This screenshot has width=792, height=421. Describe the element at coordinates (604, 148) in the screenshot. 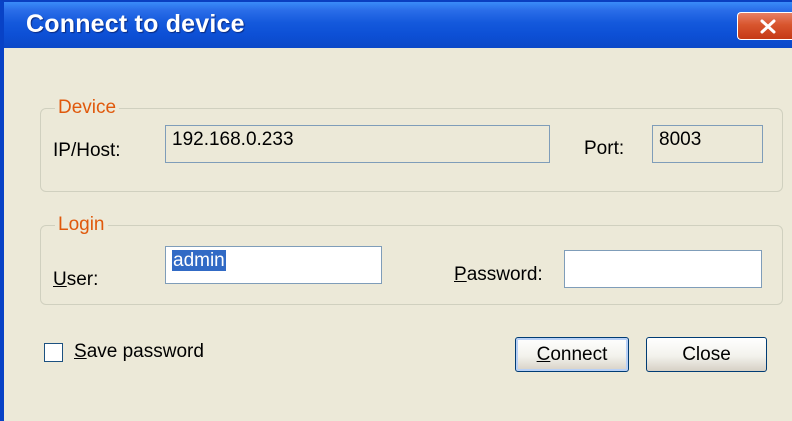

I see `port-label: Port:` at that location.